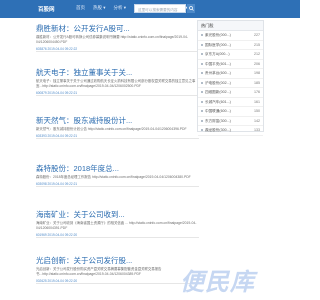 The height and width of the screenshot is (300, 320). Describe the element at coordinates (218, 101) in the screenshot. I see `stock-name: 长城汽车(601...)` at that location.